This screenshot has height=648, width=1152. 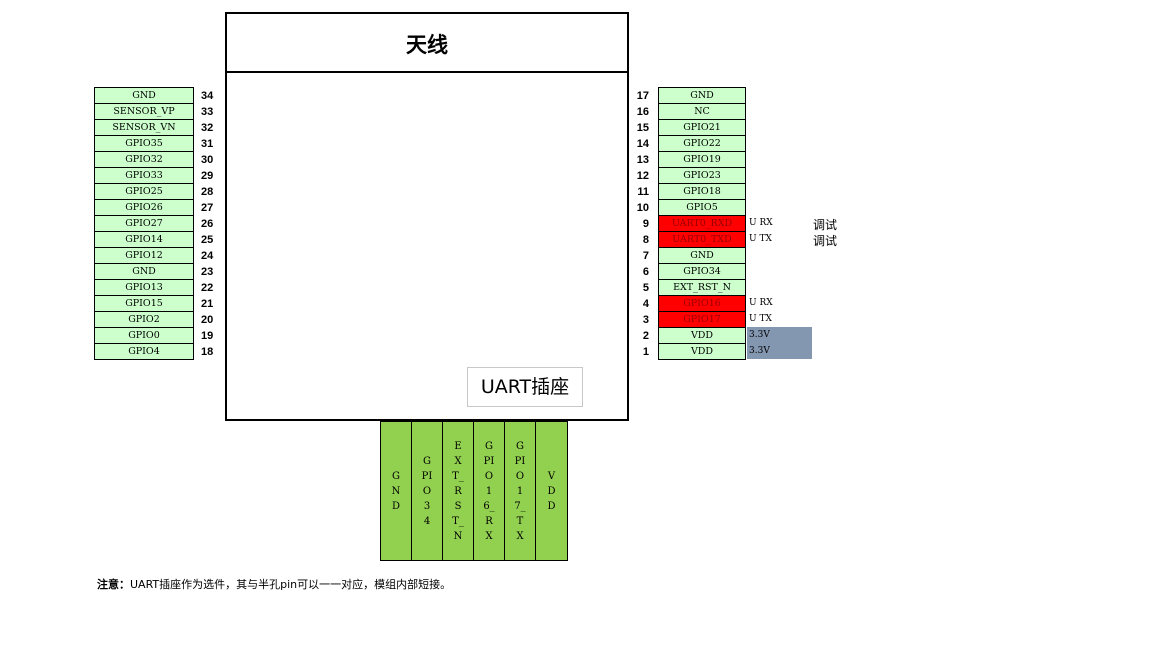 I want to click on left-pin-cell: SENSOR_VN, so click(x=144, y=127).